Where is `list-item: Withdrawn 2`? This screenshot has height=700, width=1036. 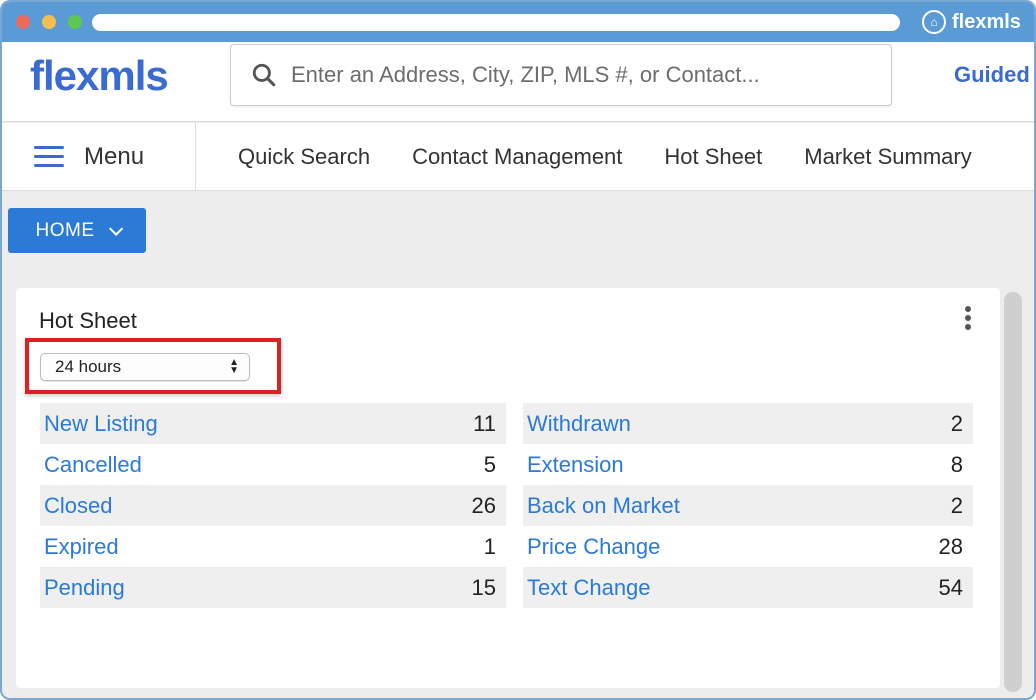 list-item: Withdrawn 2 is located at coordinates (748, 423).